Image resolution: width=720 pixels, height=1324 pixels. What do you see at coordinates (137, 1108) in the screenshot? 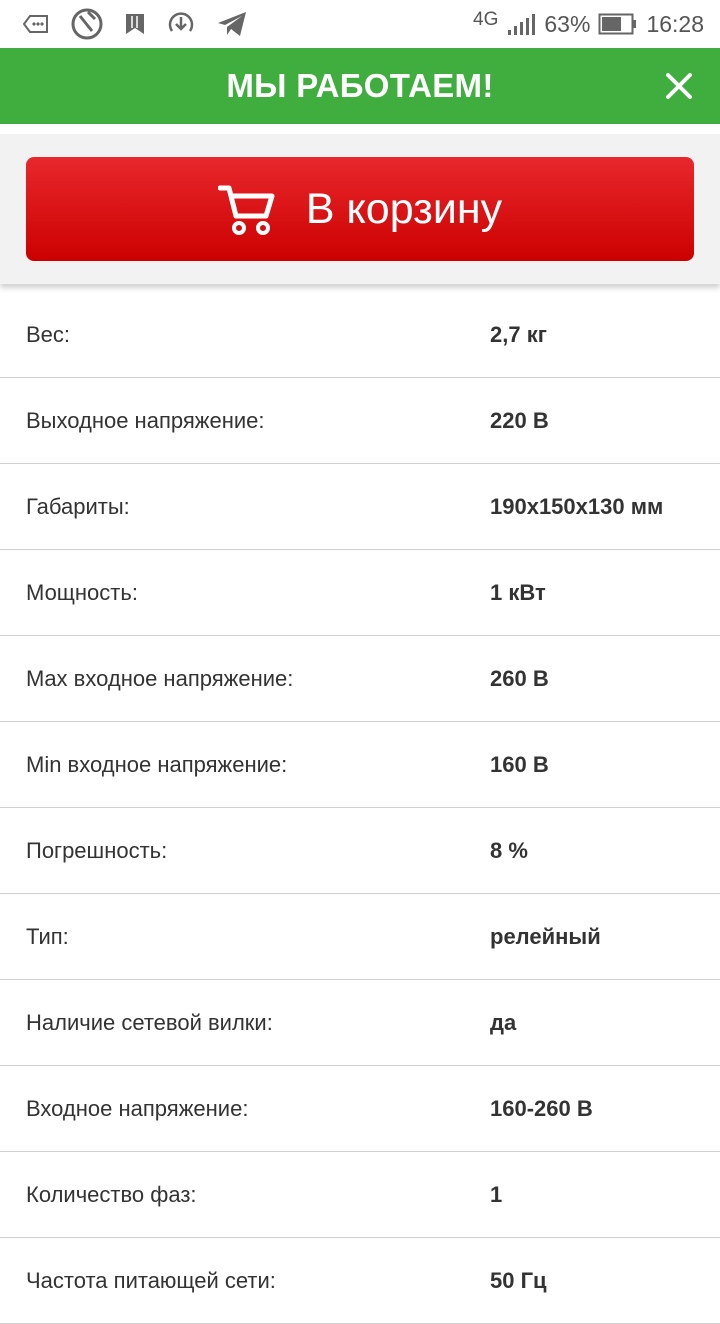
I see `spec-key: Входное напряжение:` at bounding box center [137, 1108].